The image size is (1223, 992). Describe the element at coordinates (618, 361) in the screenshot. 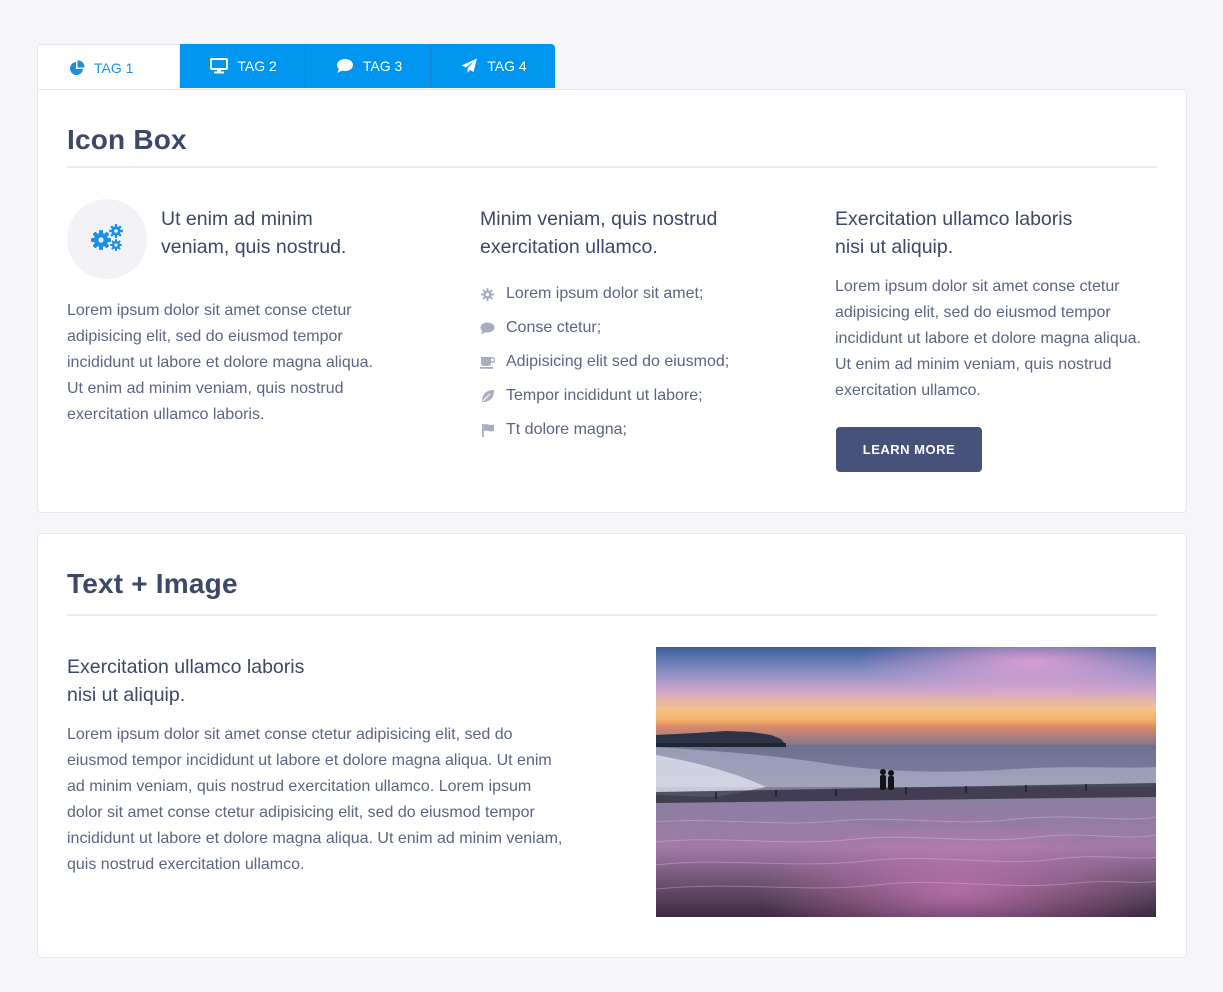

I see `list-item-label: Adipisicing elit sed do eiusmod;` at that location.